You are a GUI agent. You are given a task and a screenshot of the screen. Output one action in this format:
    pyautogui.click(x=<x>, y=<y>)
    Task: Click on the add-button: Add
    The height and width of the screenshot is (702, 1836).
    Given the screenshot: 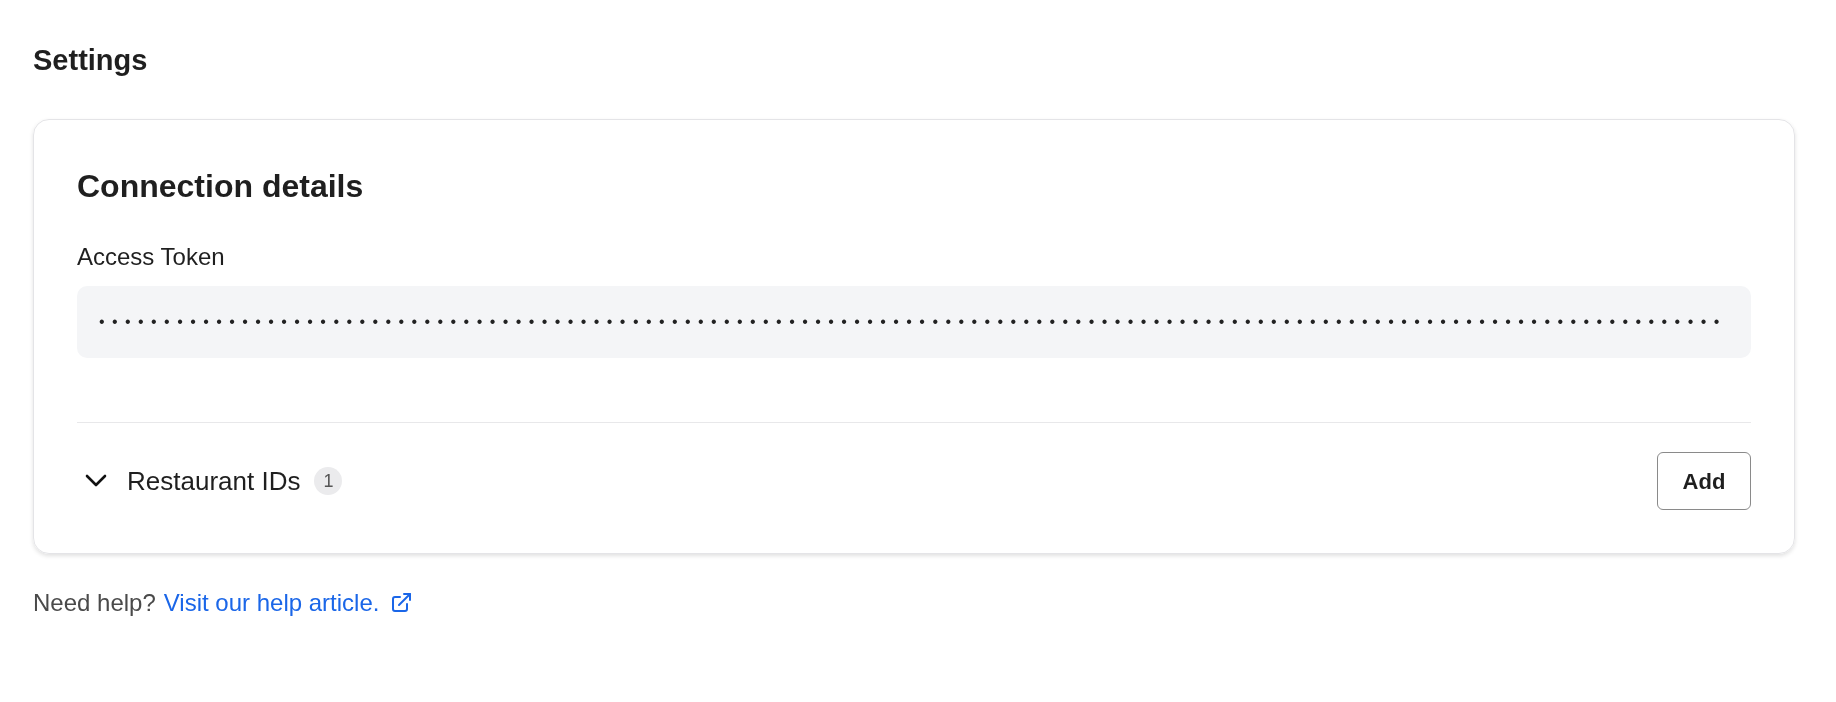 What is the action you would take?
    pyautogui.click(x=1704, y=481)
    